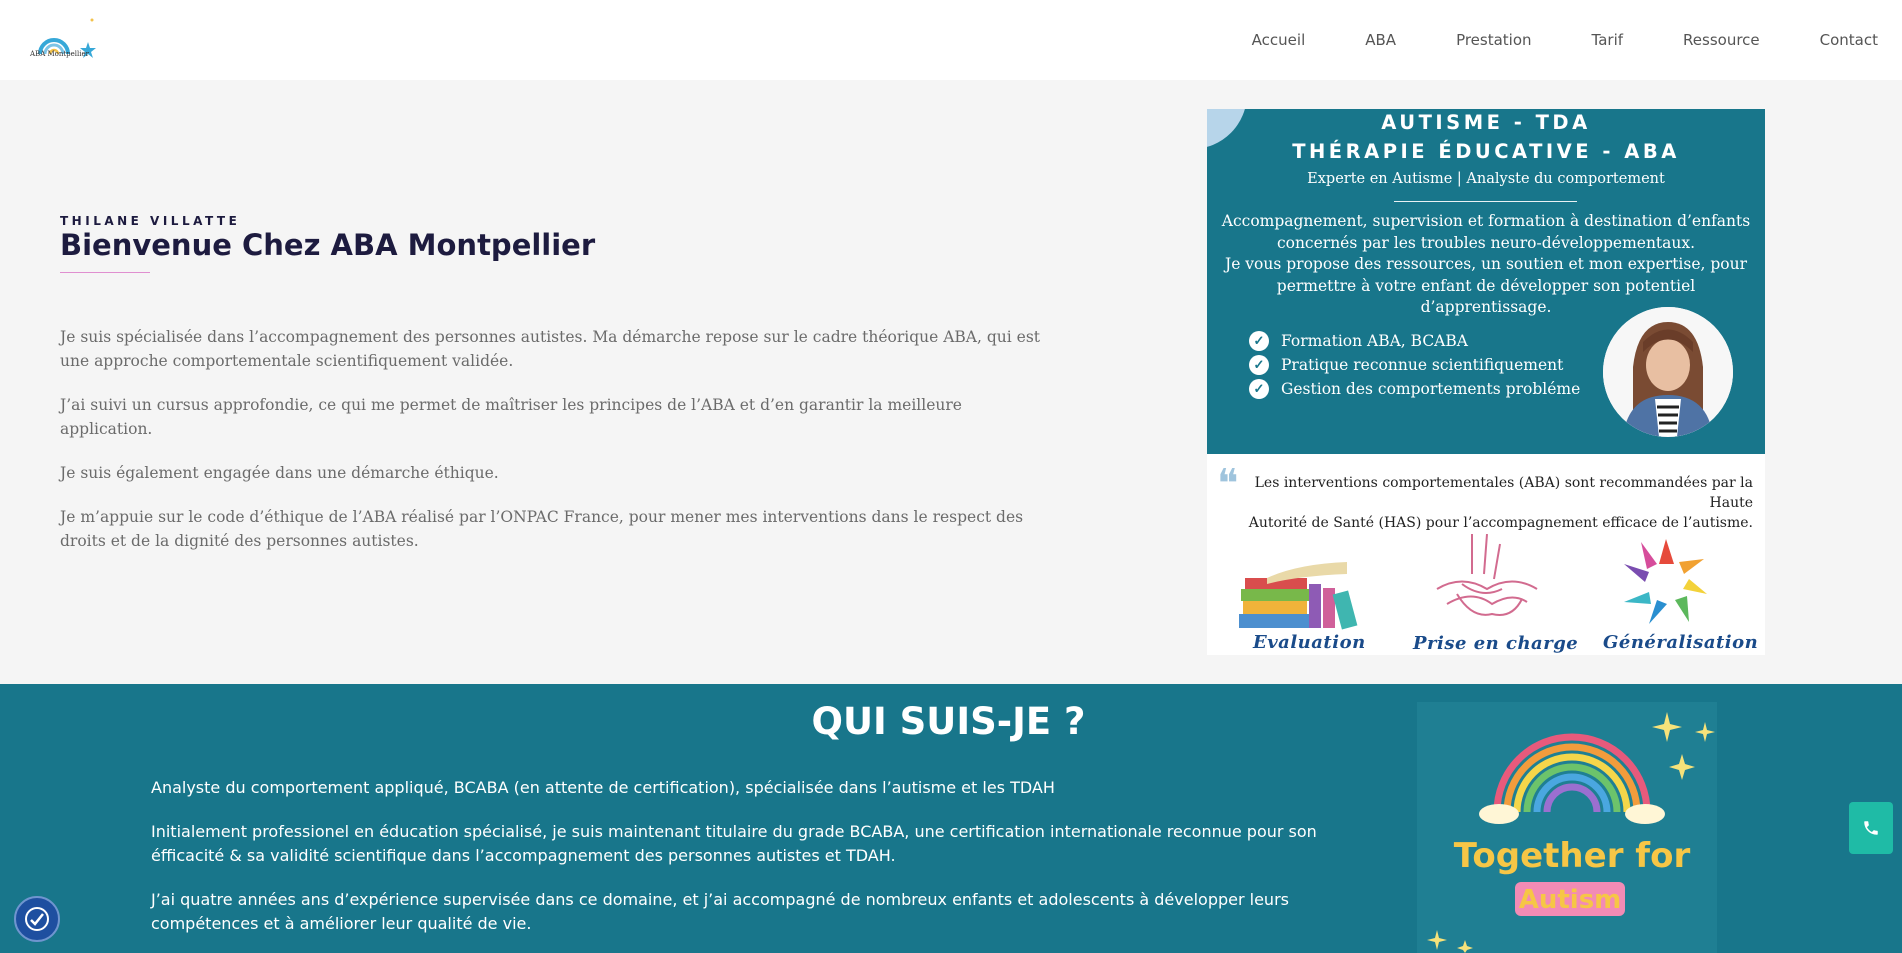 The width and height of the screenshot is (1902, 953). Describe the element at coordinates (1493, 40) in the screenshot. I see `nav-prestation: Prestation` at that location.